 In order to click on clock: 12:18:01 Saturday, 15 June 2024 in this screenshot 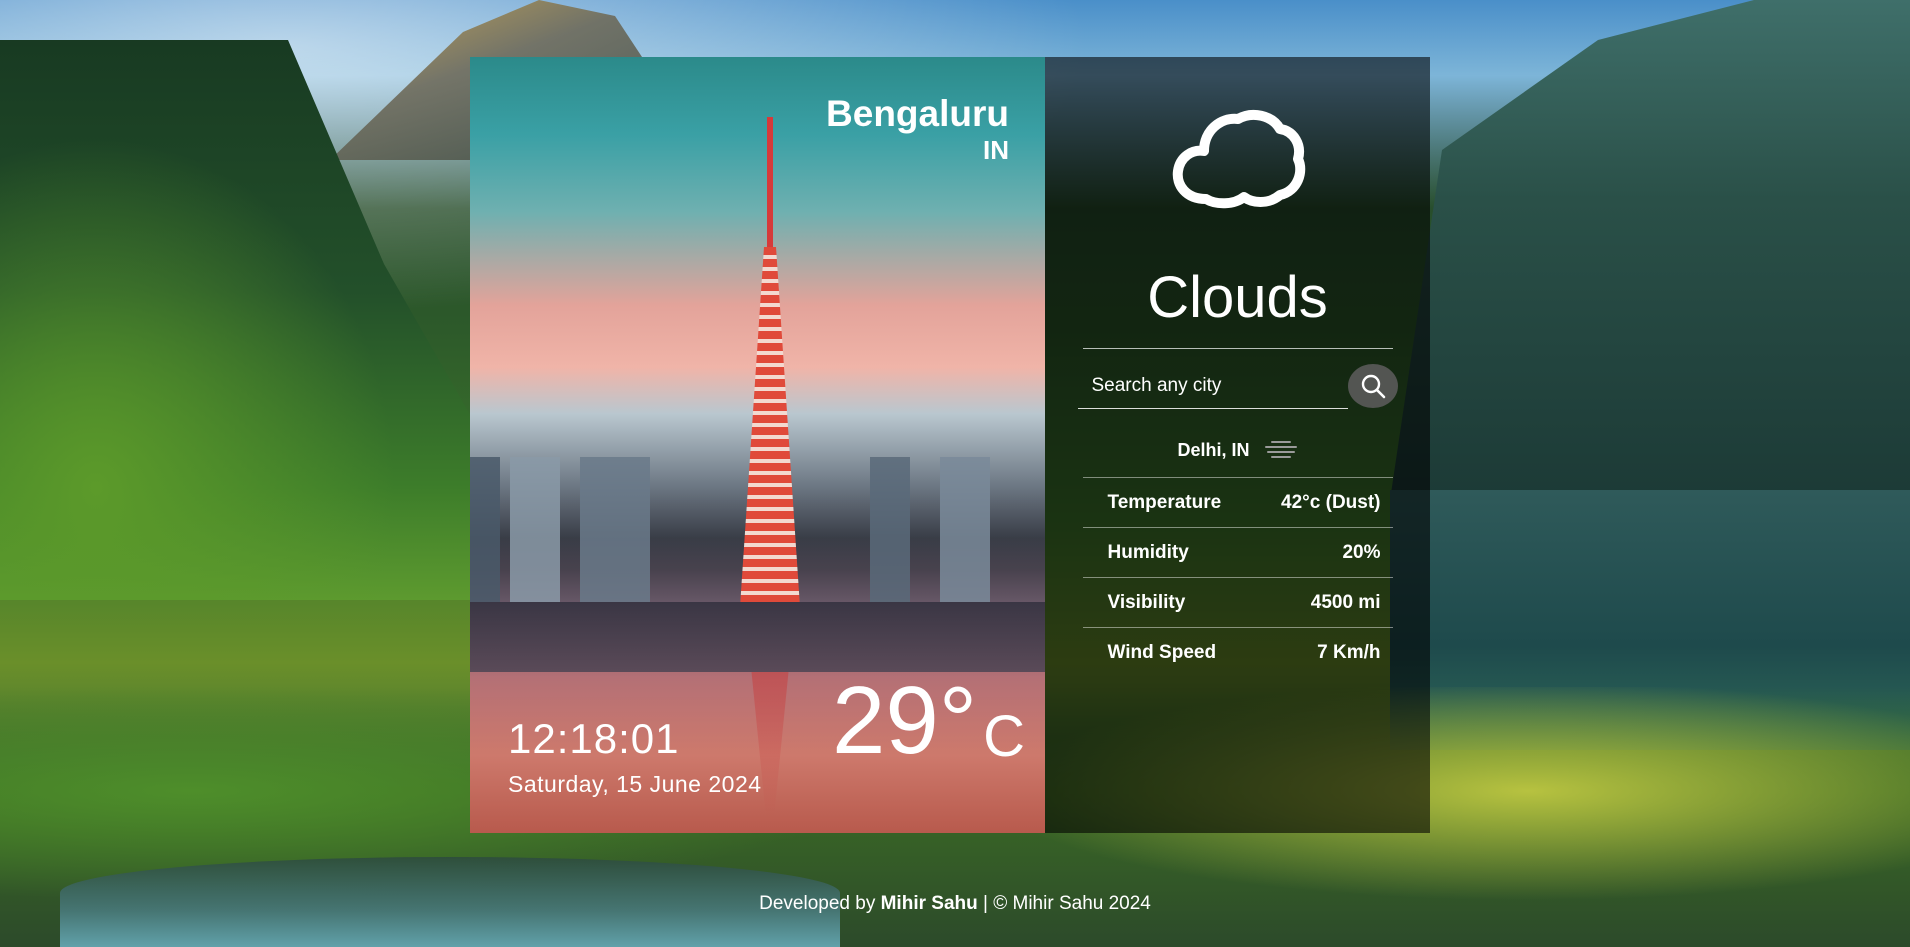, I will do `click(635, 757)`.